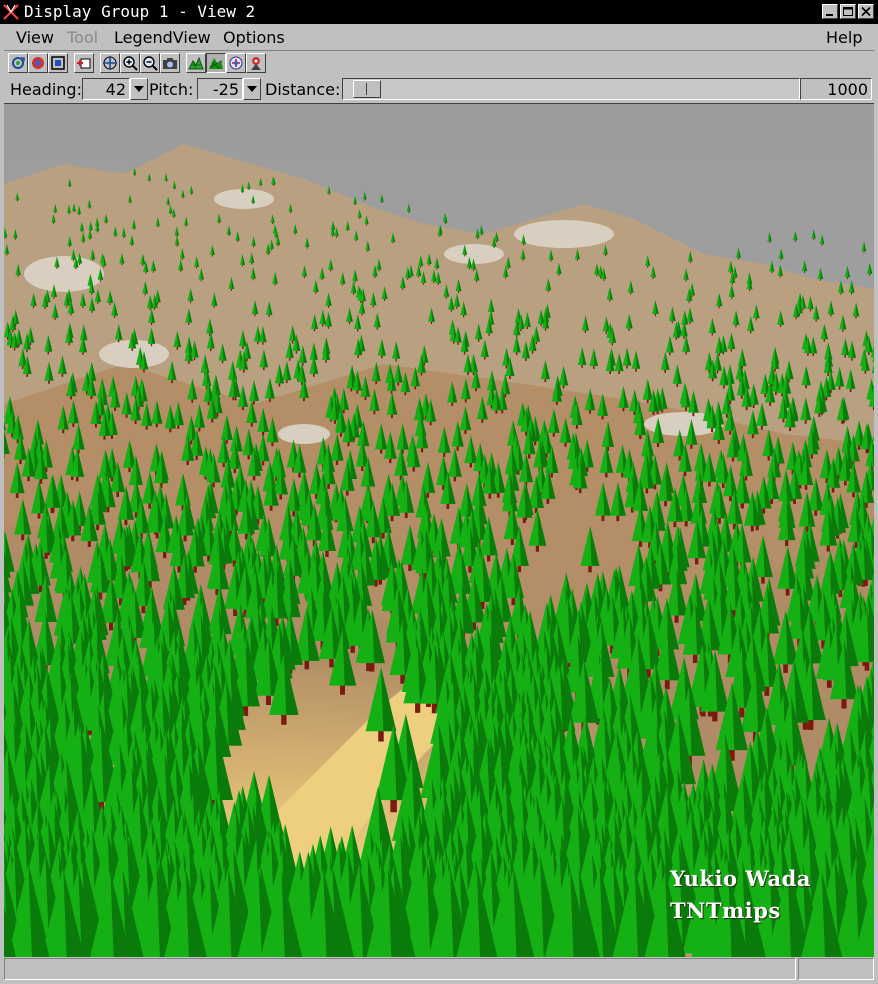 The image size is (878, 984). What do you see at coordinates (216, 63) in the screenshot?
I see `forest-render-icon` at bounding box center [216, 63].